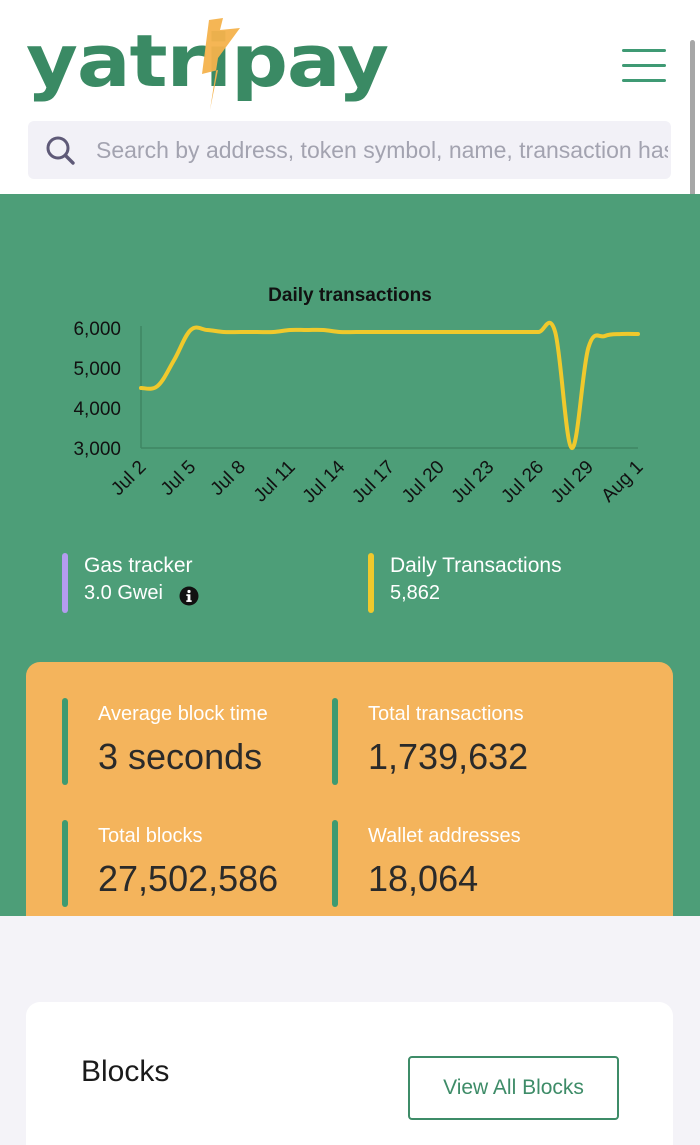 The height and width of the screenshot is (1145, 700). I want to click on metric-average-block-time: Average block time 3 seconds, so click(192, 742).